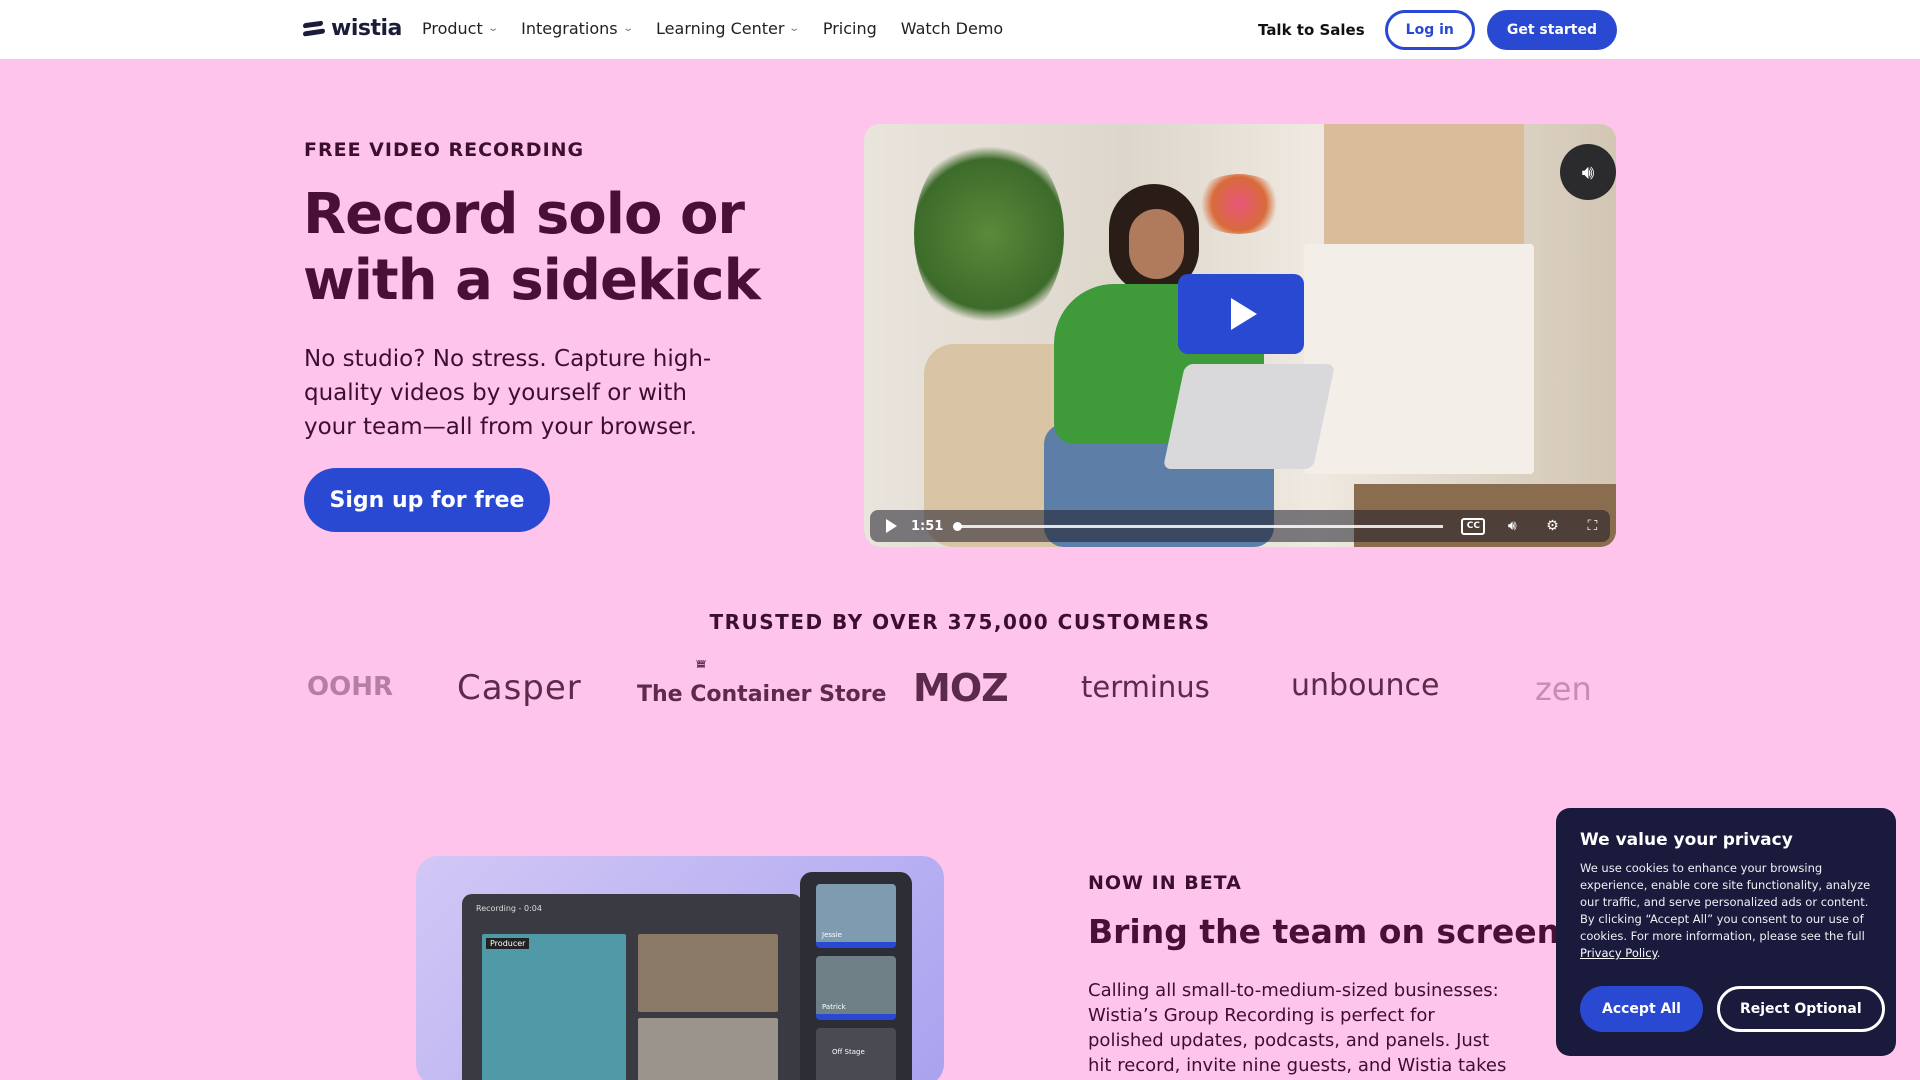 The height and width of the screenshot is (1080, 1920). Describe the element at coordinates (554, 1007) in the screenshot. I see `producer-video-tile: Producer` at that location.